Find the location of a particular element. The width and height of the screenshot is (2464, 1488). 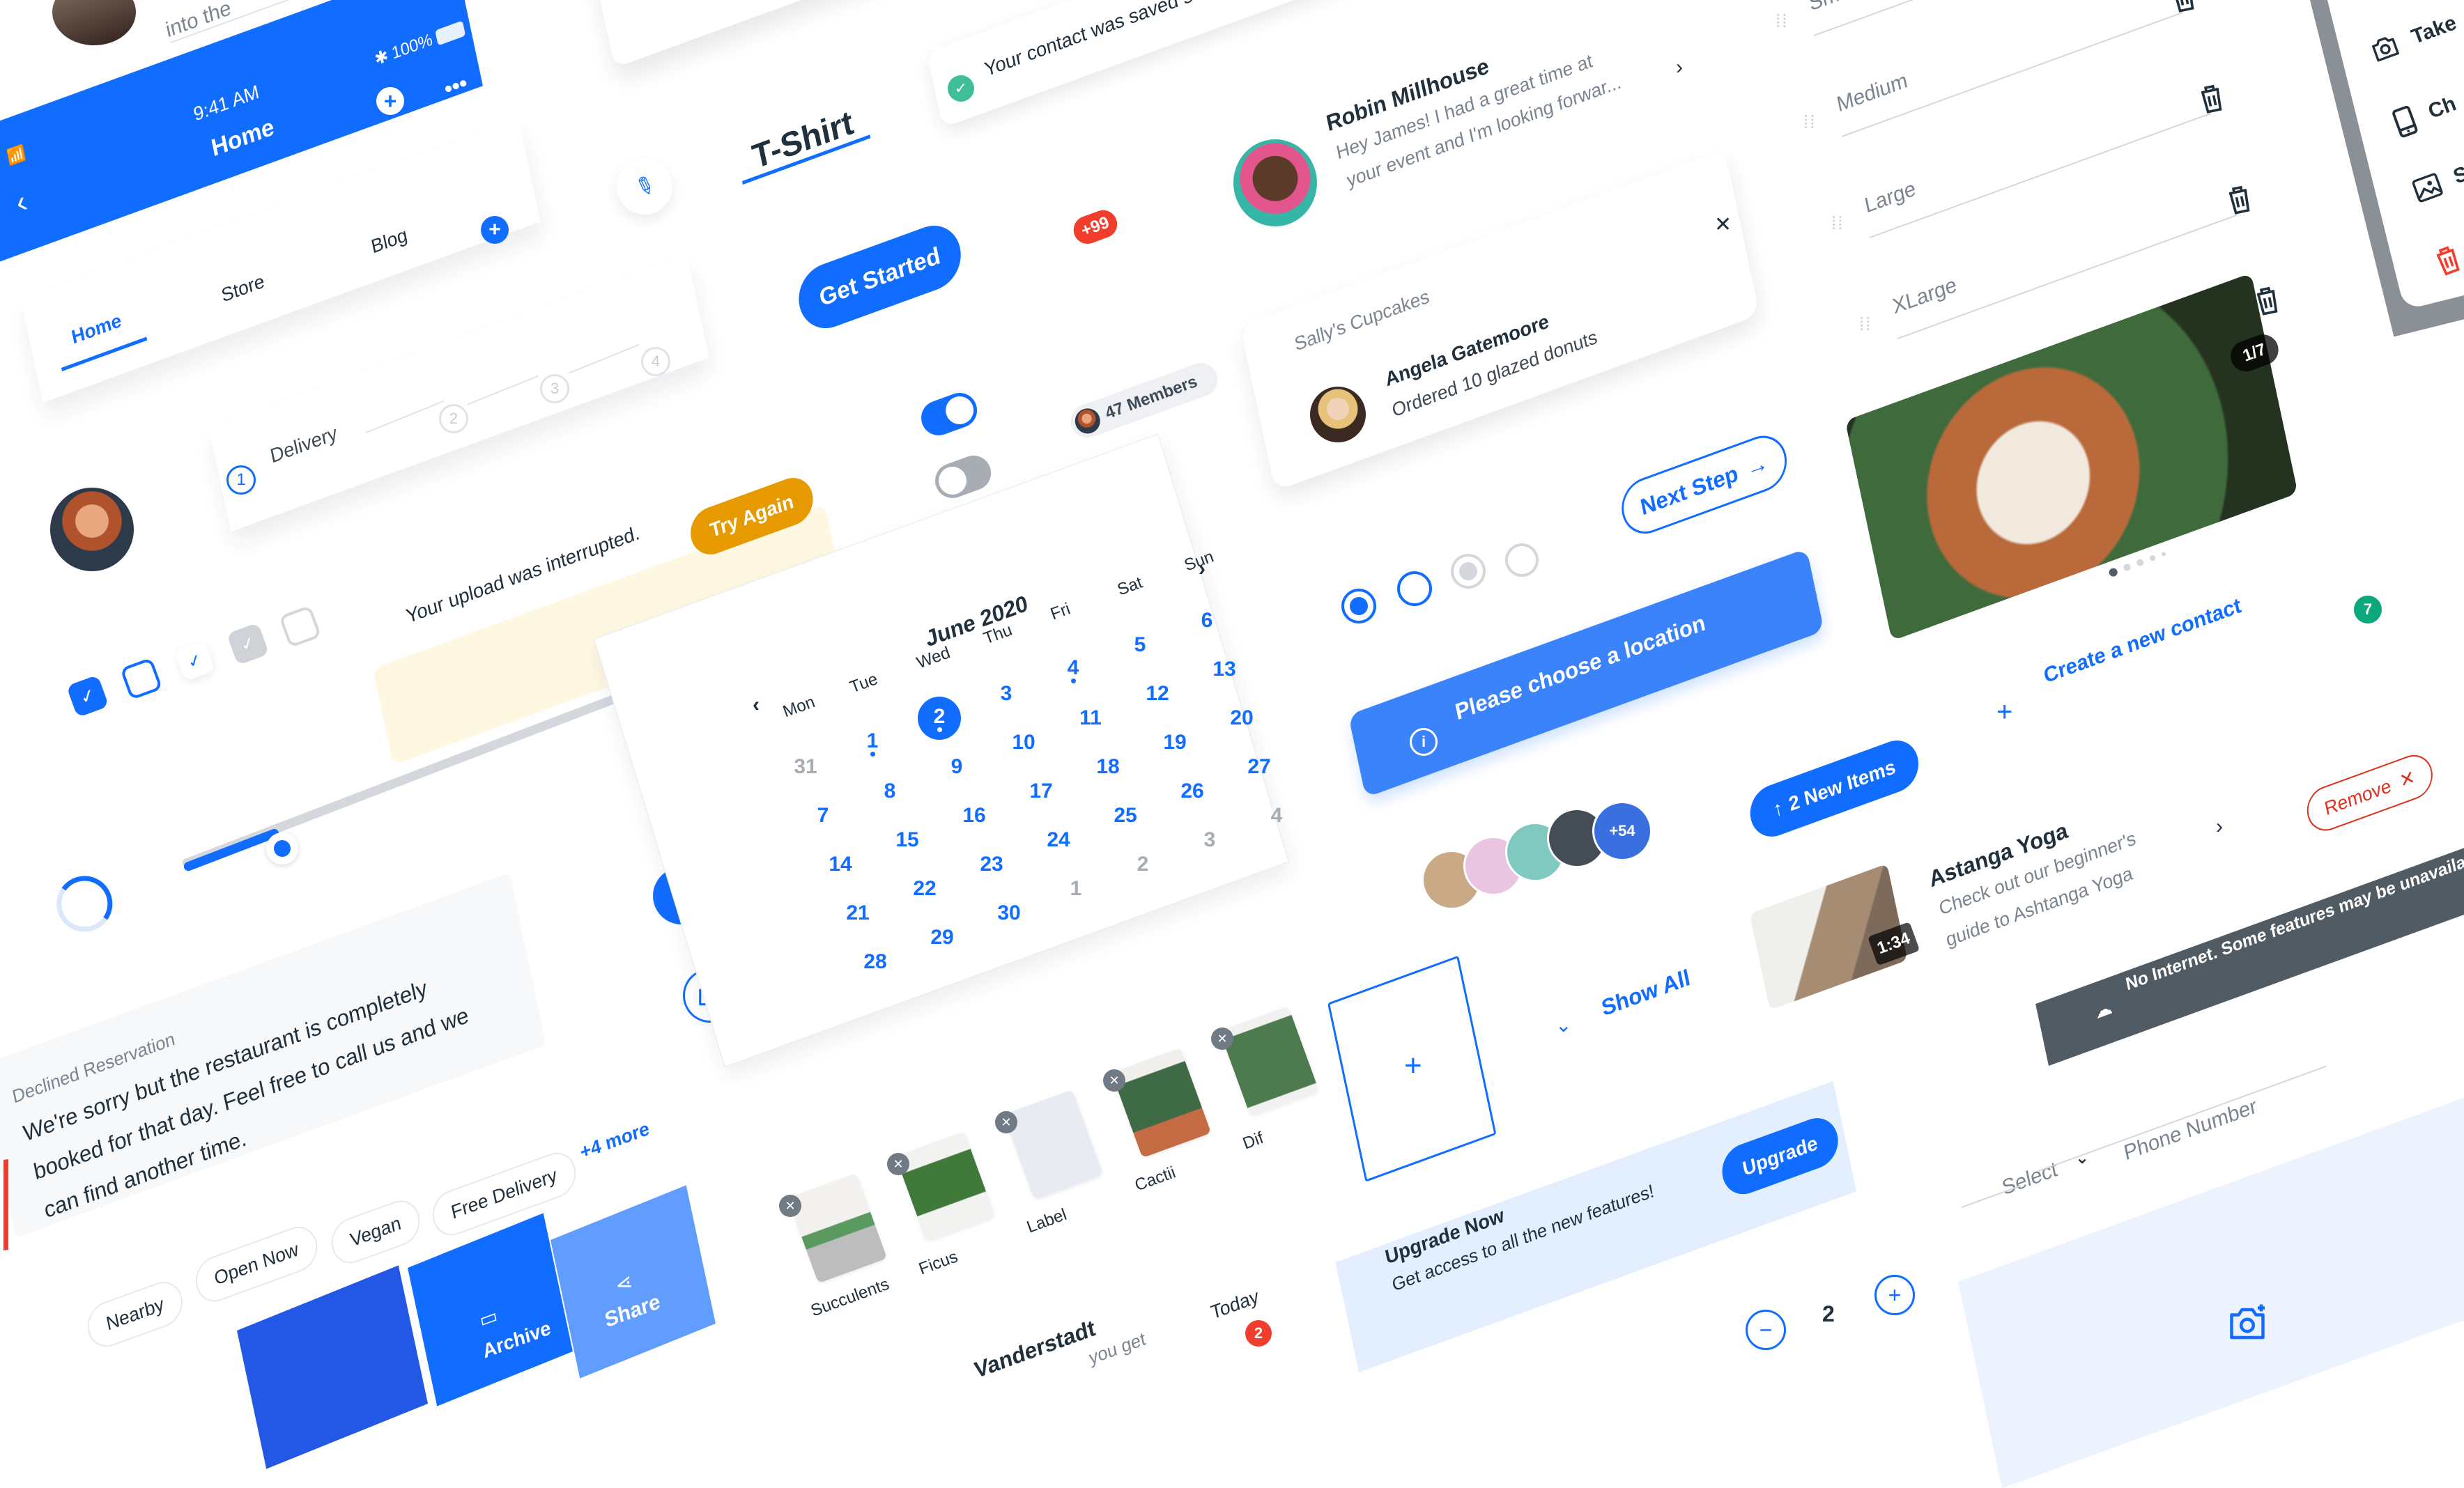

calendar-day: 13 is located at coordinates (1224, 670).